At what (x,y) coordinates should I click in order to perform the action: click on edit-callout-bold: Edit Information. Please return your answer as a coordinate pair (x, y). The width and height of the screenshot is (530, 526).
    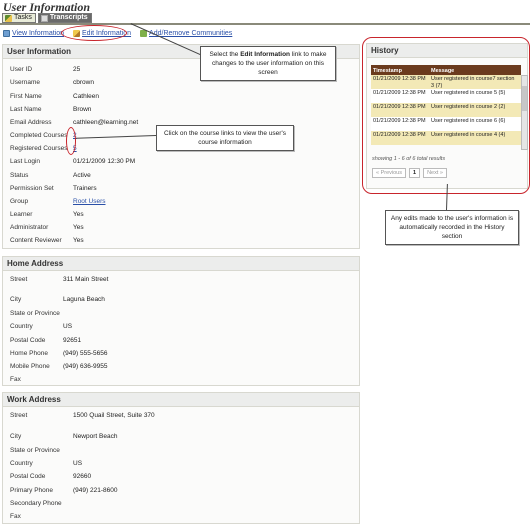
    Looking at the image, I should click on (265, 54).